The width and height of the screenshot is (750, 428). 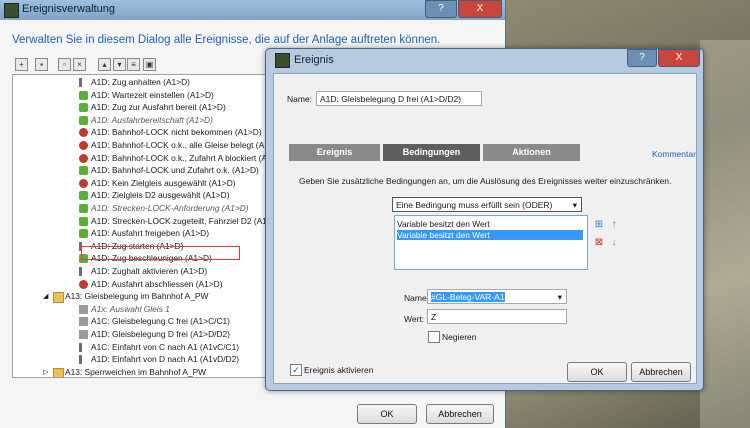 What do you see at coordinates (149, 271) in the screenshot?
I see `tree-item-label: A1D: Zughalt aktivieren (A1>D)` at bounding box center [149, 271].